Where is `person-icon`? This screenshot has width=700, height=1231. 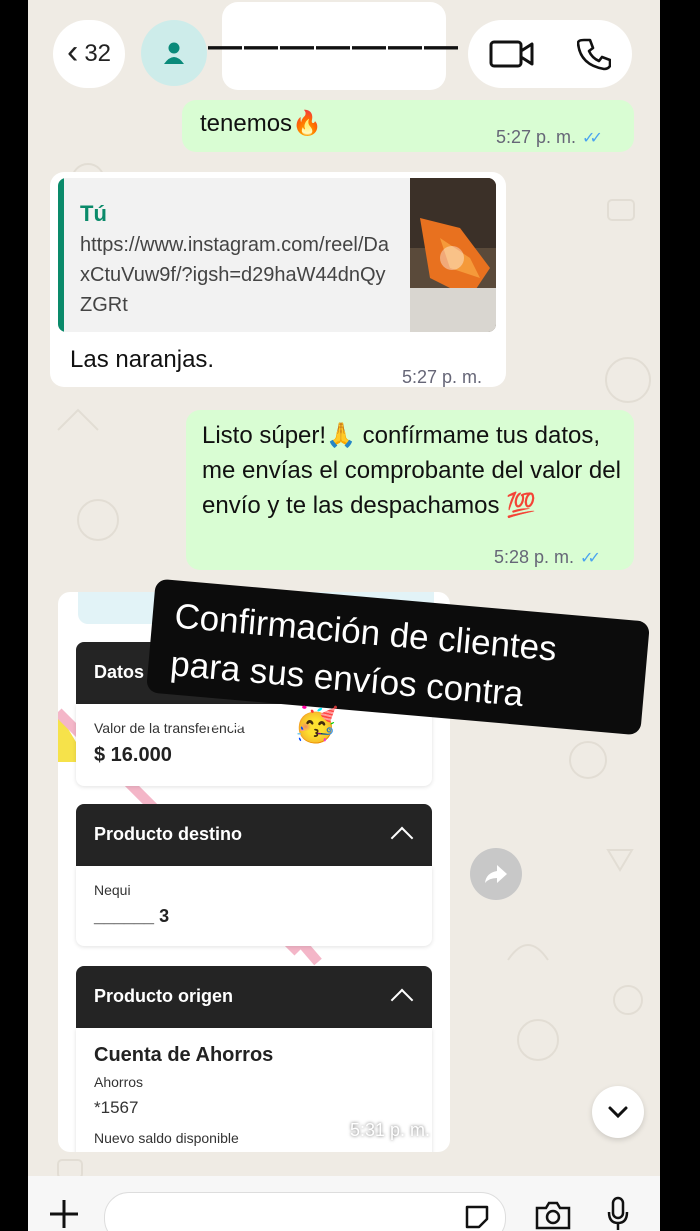 person-icon is located at coordinates (174, 53).